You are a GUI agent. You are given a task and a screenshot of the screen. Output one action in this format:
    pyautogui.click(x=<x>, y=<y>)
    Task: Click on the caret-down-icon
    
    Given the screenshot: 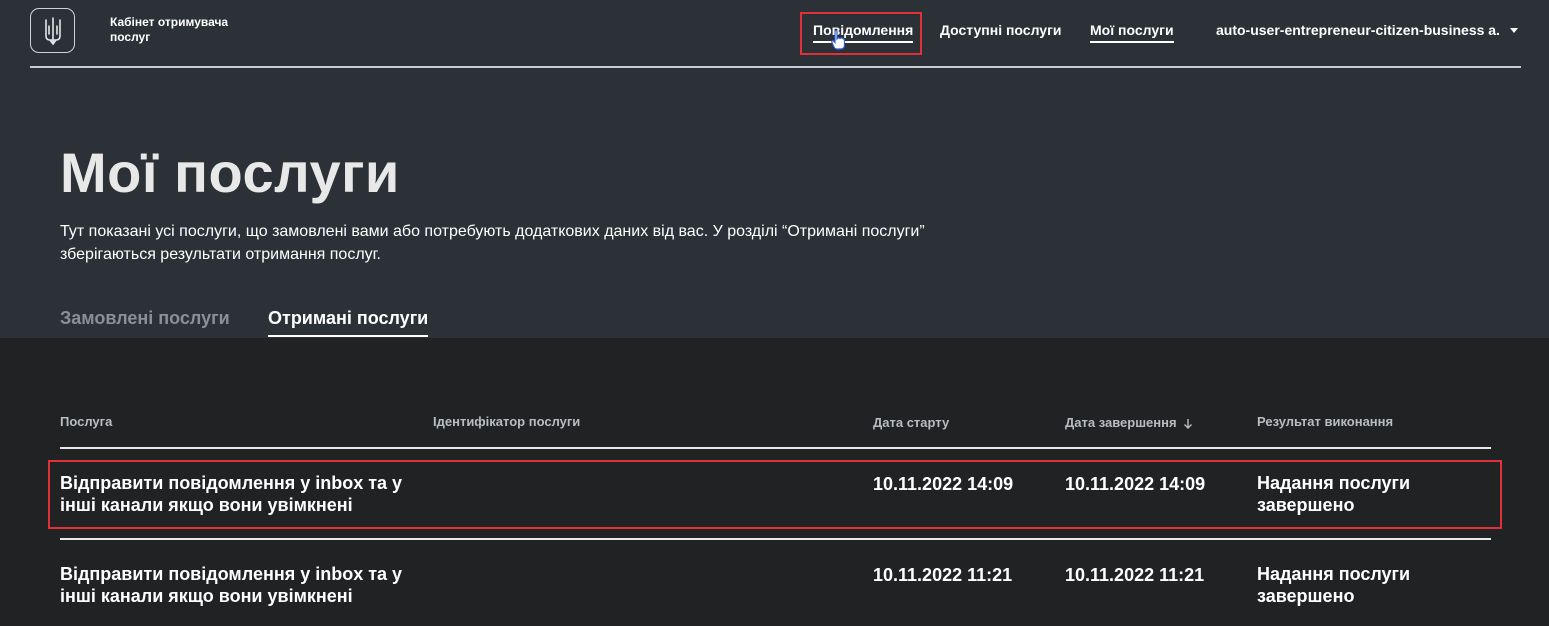 What is the action you would take?
    pyautogui.click(x=1513, y=30)
    